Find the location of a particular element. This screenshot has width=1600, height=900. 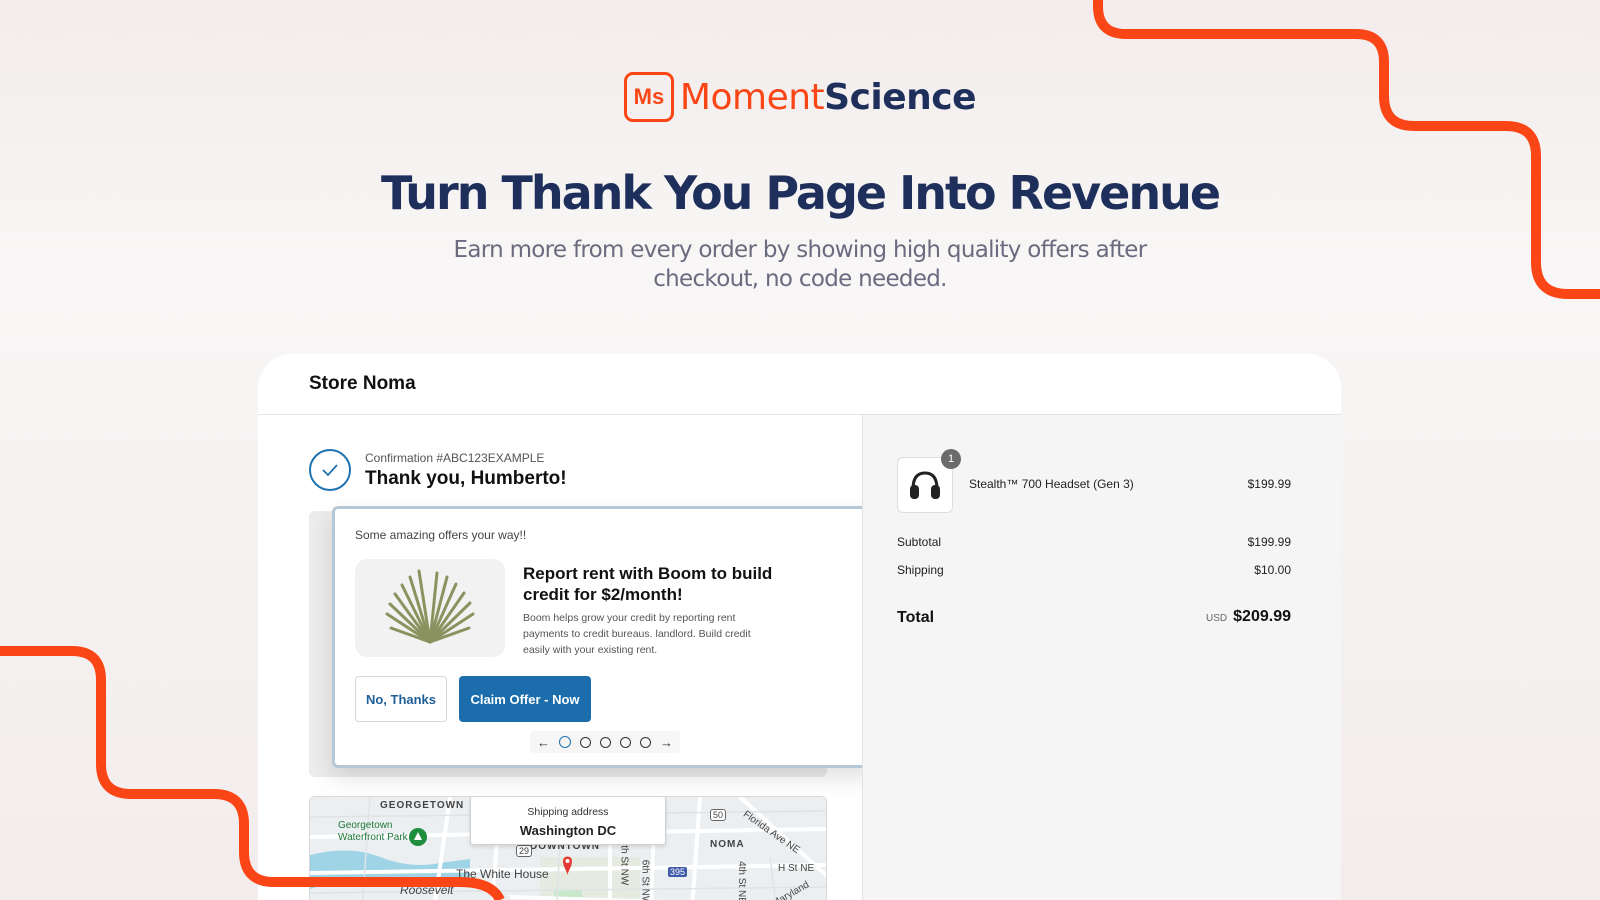

brand-logo: Ms MomentScience is located at coordinates (800, 97).